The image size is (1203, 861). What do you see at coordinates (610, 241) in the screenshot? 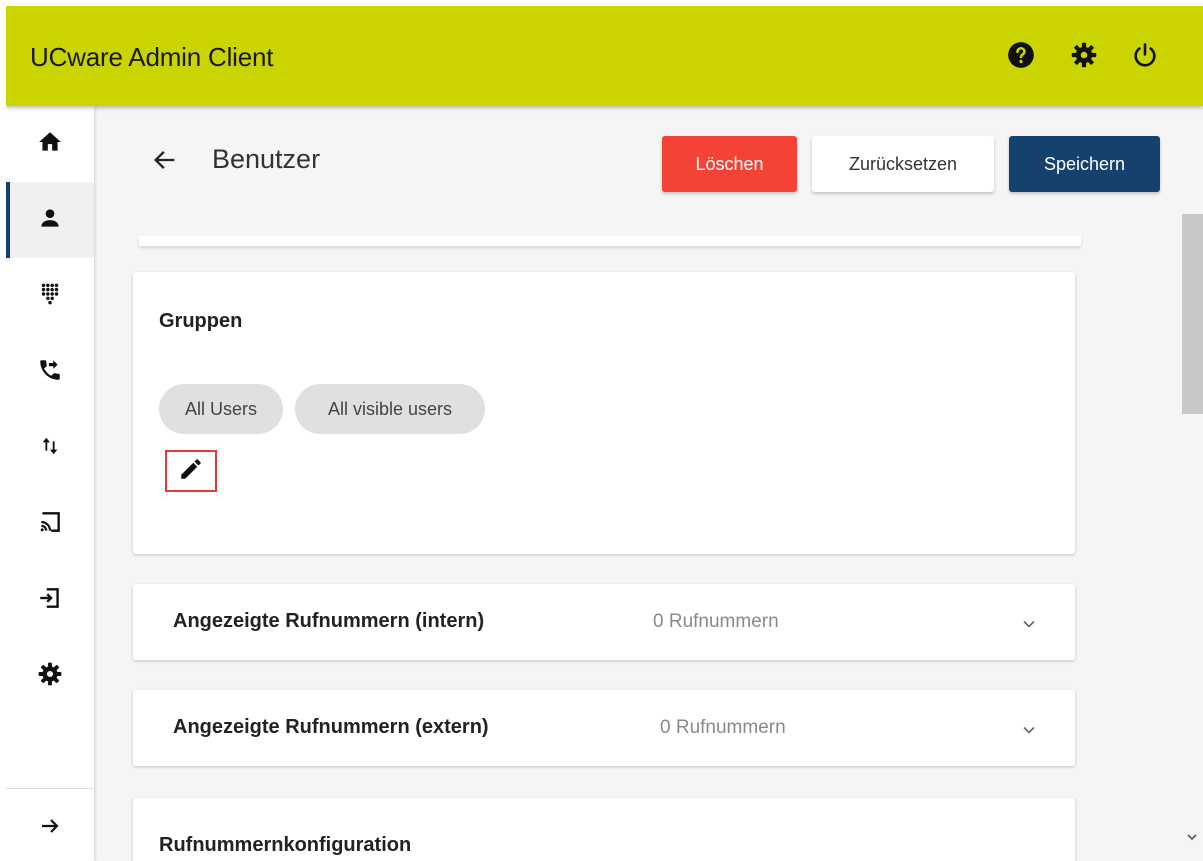
I see `previous-card-edge` at bounding box center [610, 241].